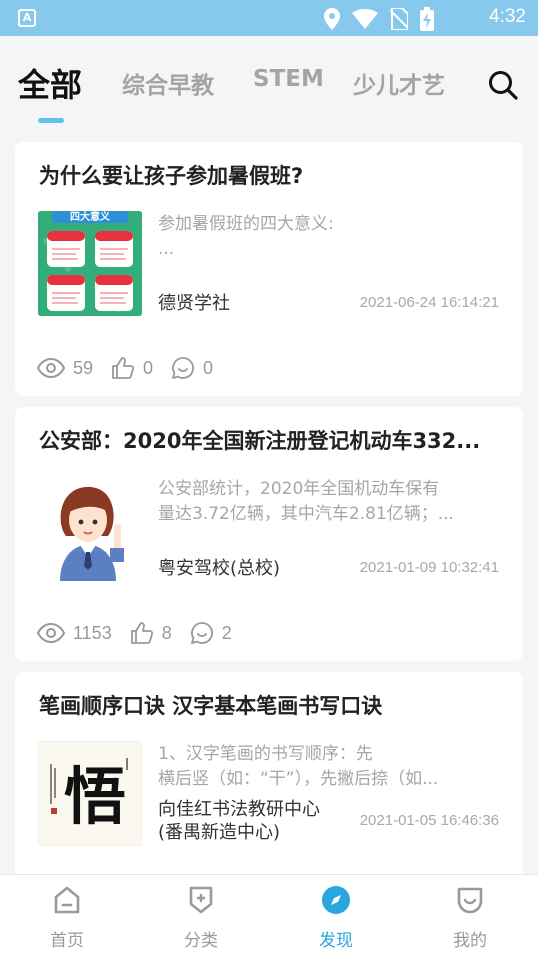  Describe the element at coordinates (429, 820) in the screenshot. I see `article-date: 2021-01-05 16:46:36` at that location.